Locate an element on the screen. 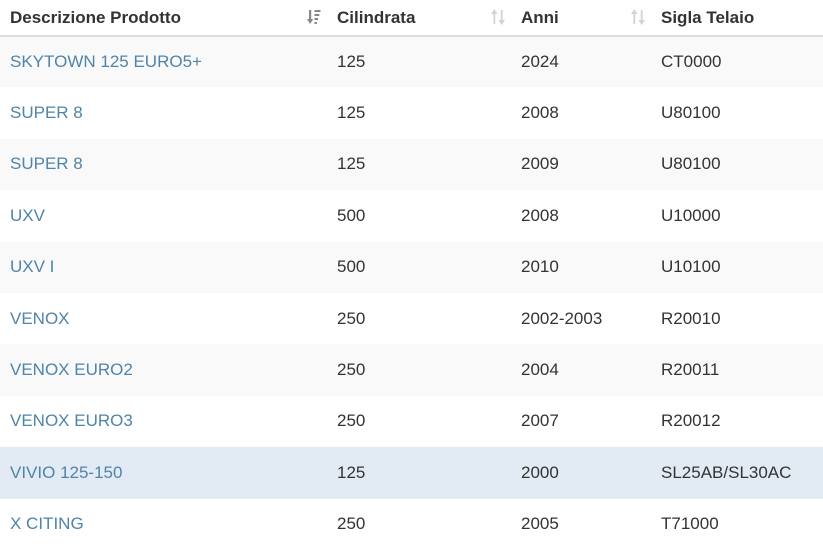 Image resolution: width=823 pixels, height=550 pixels. product-link: X CITING is located at coordinates (47, 523).